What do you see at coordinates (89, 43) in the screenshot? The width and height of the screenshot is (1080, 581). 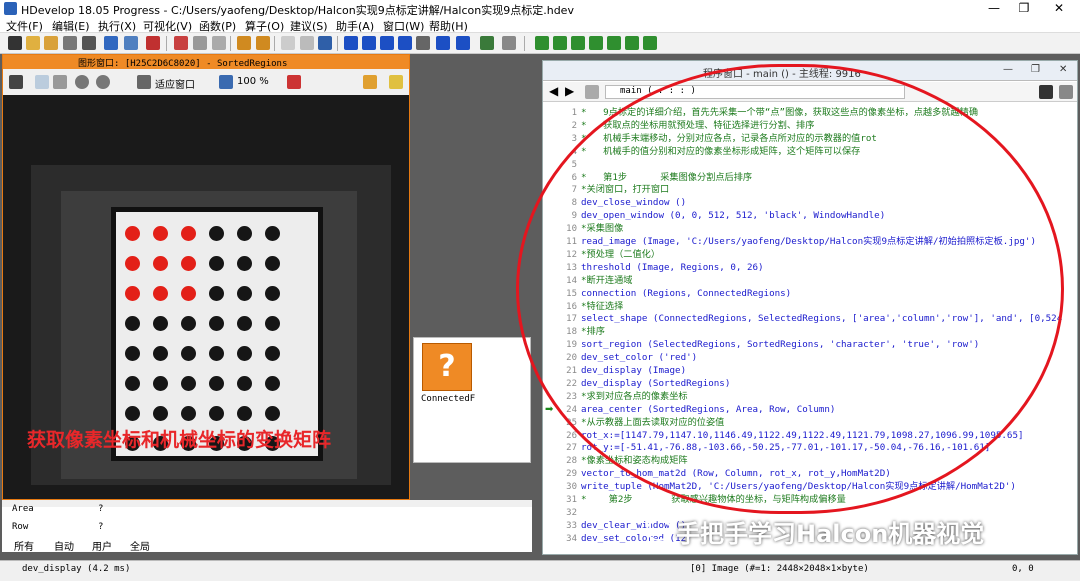 I see `print-icon` at bounding box center [89, 43].